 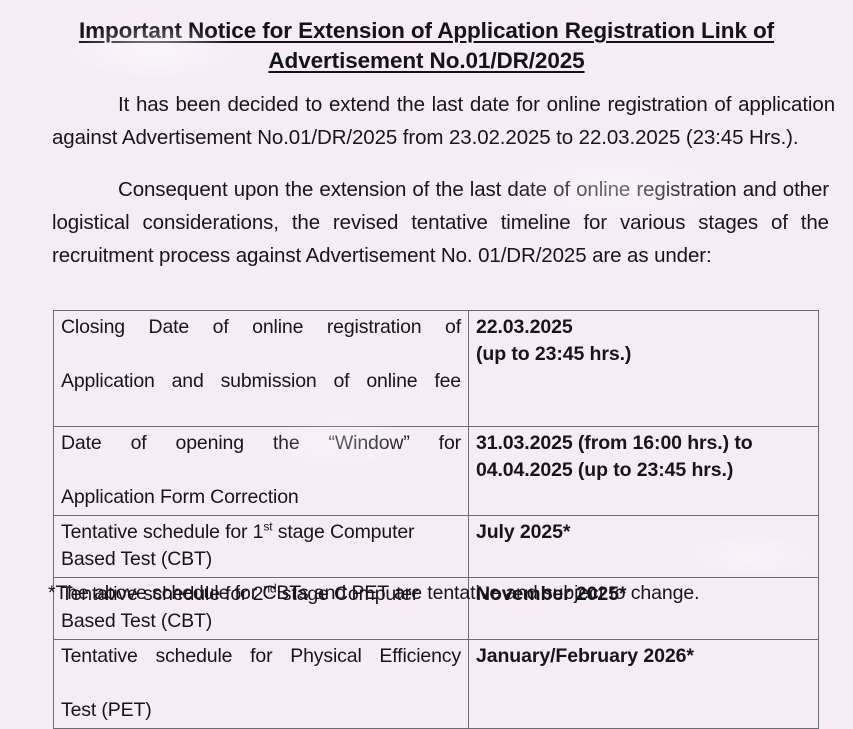 What do you see at coordinates (261, 443) in the screenshot?
I see `stage-line-1: Date of opening the “Window” for` at bounding box center [261, 443].